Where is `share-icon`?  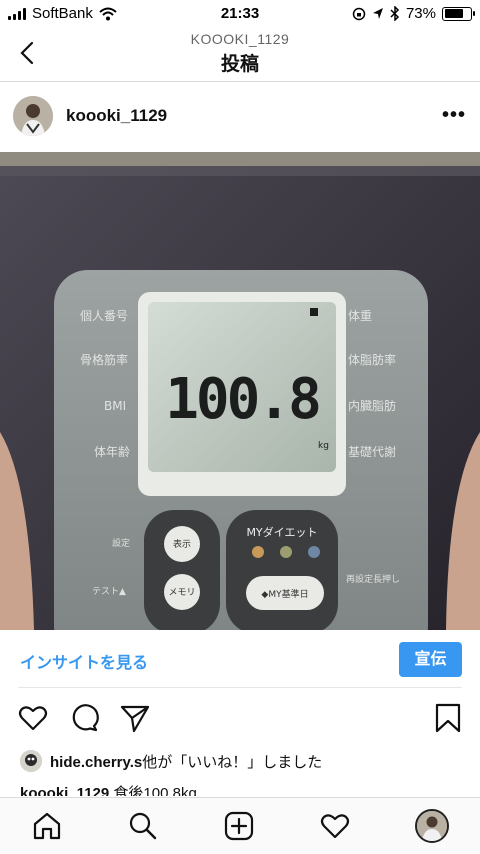 share-icon is located at coordinates (135, 718).